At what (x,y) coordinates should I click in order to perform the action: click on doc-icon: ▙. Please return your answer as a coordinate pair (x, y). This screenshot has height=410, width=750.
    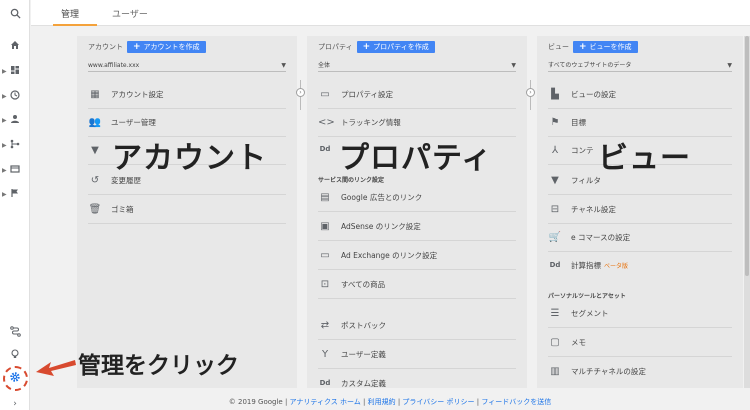
    Looking at the image, I should click on (555, 94).